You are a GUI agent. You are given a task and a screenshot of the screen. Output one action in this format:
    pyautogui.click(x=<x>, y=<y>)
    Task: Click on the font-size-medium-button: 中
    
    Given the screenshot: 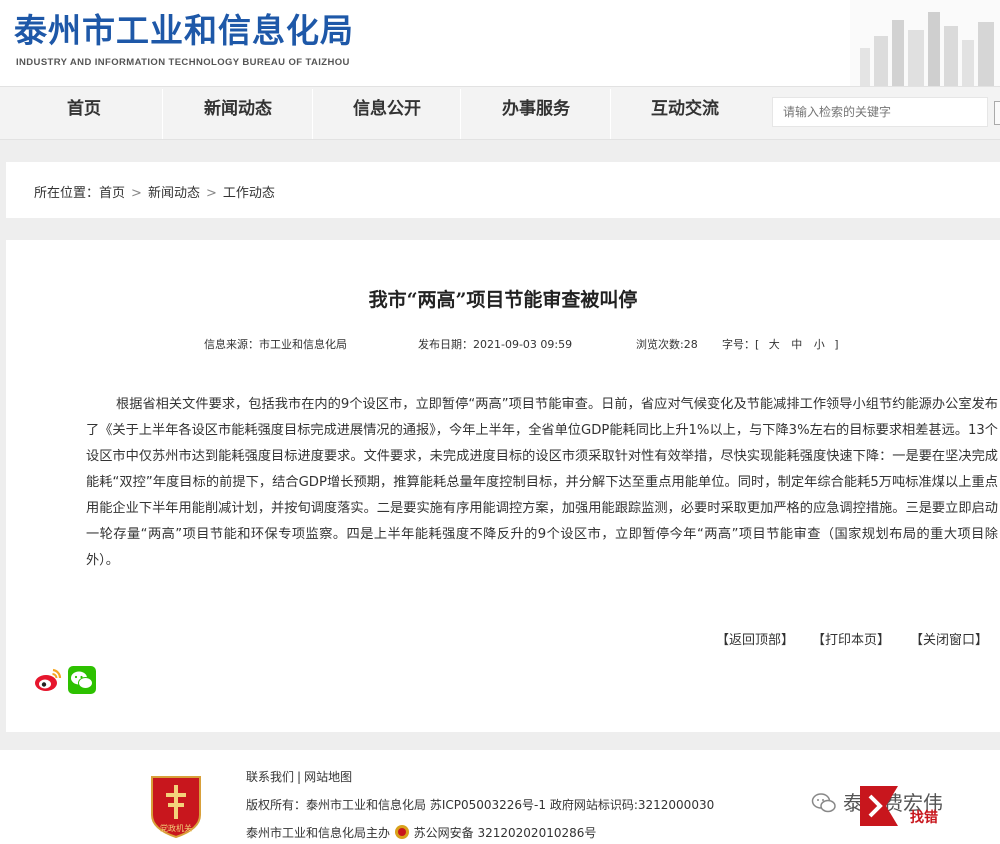 What is the action you would take?
    pyautogui.click(x=796, y=344)
    